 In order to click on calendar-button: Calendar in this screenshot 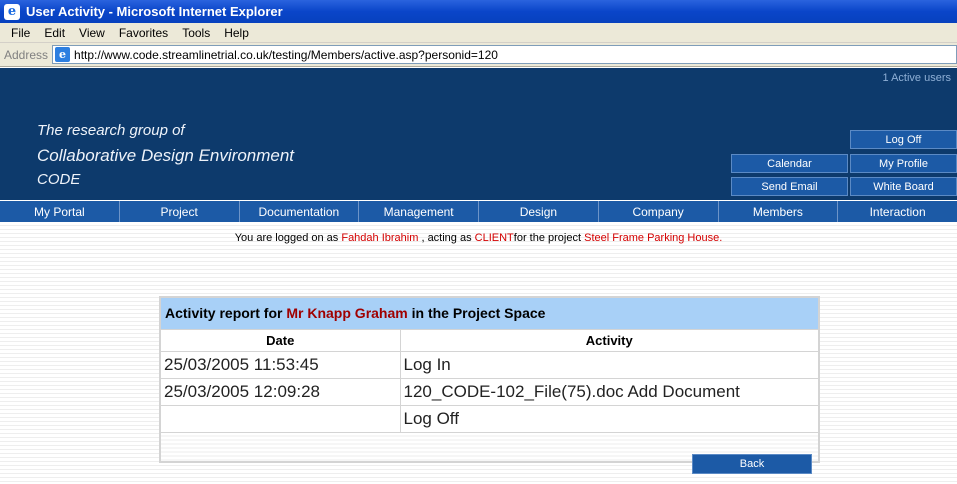, I will do `click(789, 163)`.